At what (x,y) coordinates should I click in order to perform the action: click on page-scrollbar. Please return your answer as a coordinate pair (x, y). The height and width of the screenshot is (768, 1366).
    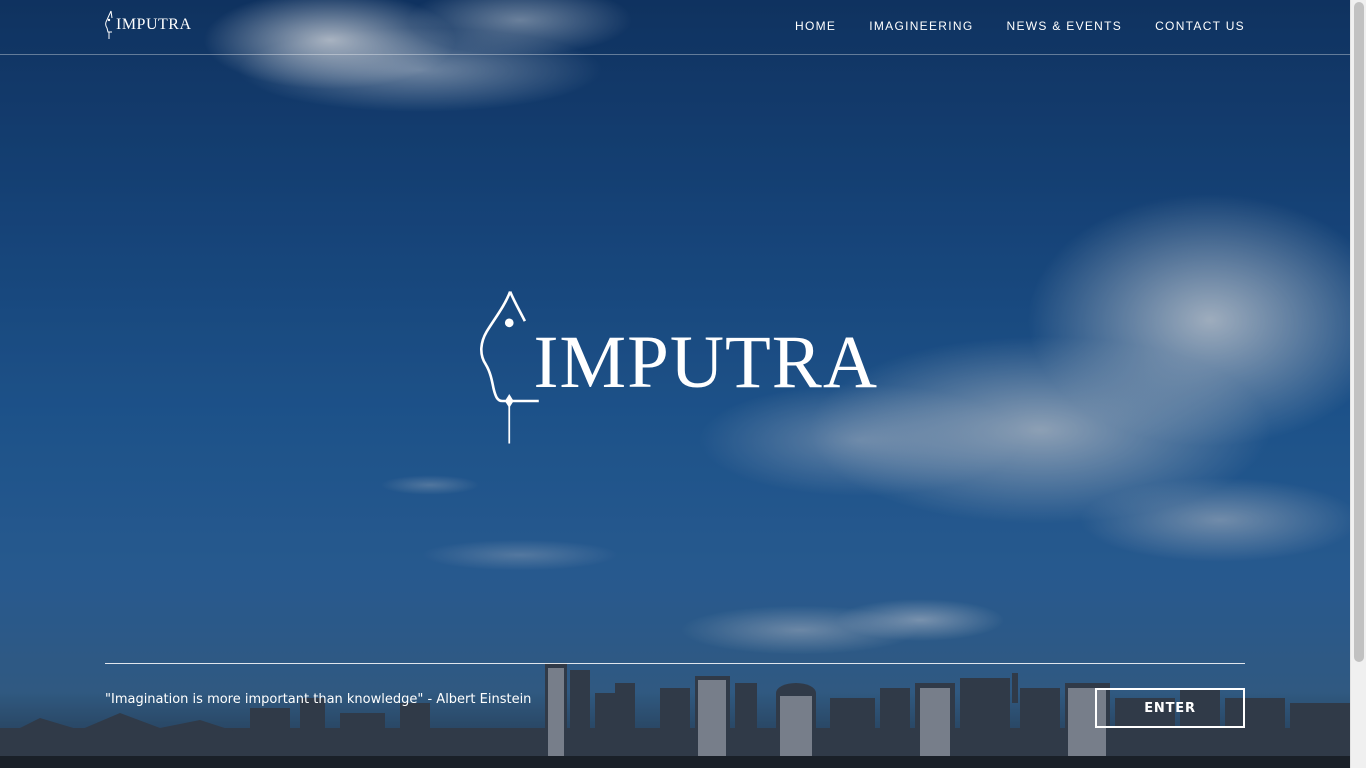
    Looking at the image, I should click on (1358, 384).